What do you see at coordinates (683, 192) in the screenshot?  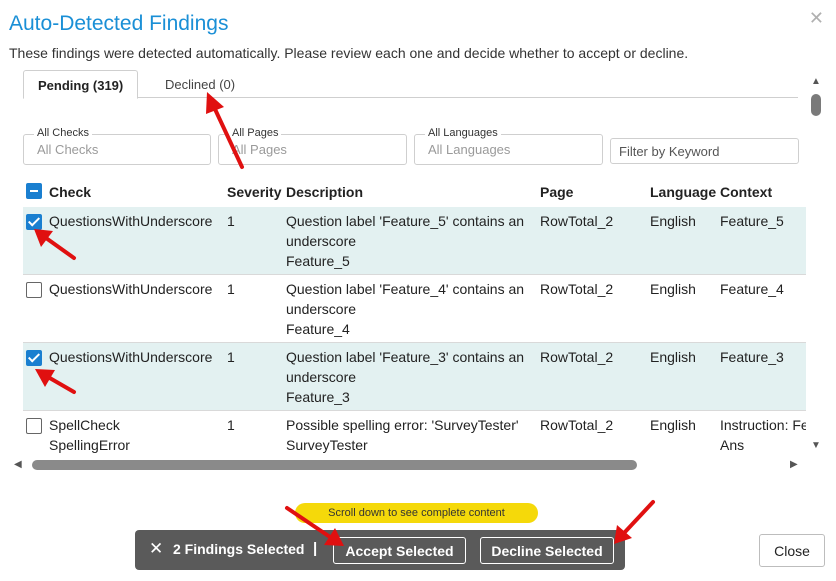 I see `column-header-language: Language` at bounding box center [683, 192].